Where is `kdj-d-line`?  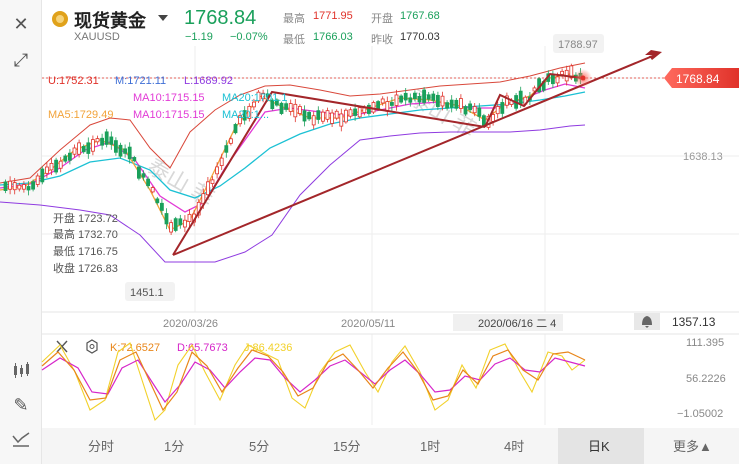 kdj-d-line is located at coordinates (313, 380).